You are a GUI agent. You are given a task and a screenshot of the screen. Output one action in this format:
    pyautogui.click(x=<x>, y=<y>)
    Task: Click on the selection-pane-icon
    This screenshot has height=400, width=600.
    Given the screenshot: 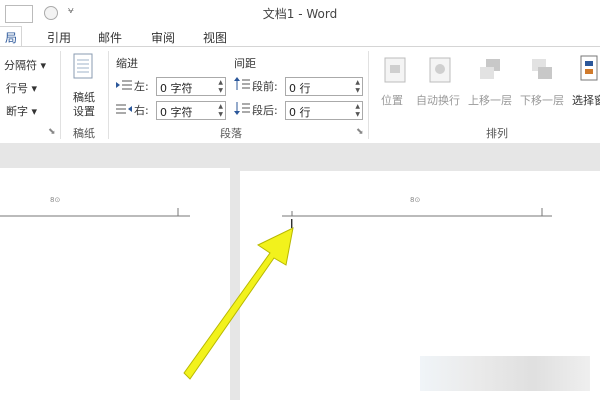 What is the action you would take?
    pyautogui.click(x=590, y=70)
    